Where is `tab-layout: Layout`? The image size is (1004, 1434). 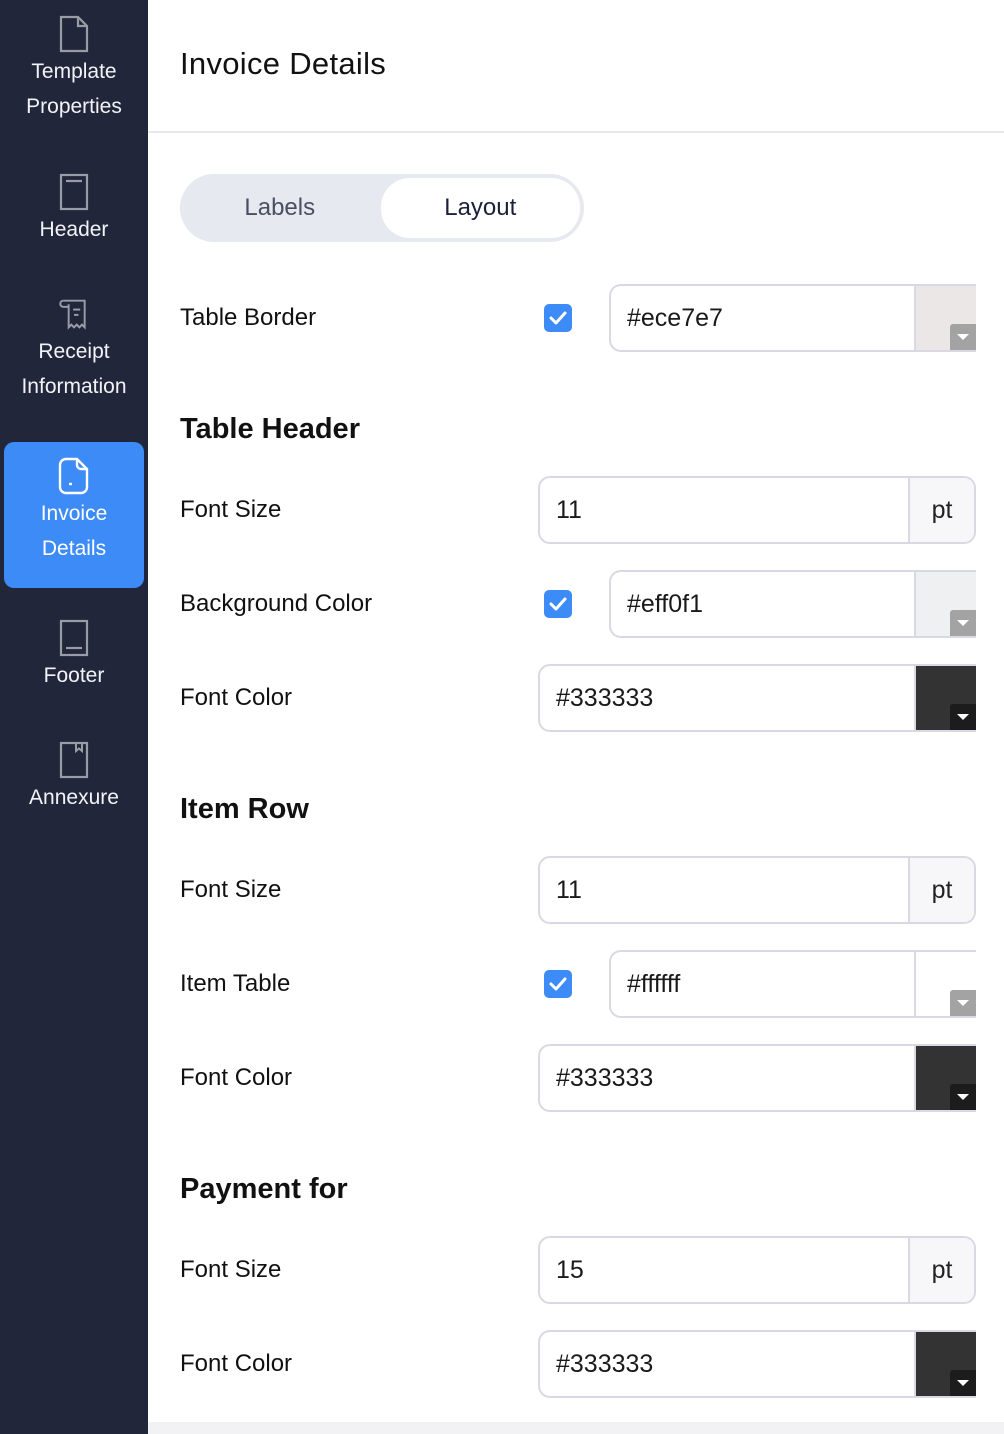
tab-layout: Layout is located at coordinates (480, 208).